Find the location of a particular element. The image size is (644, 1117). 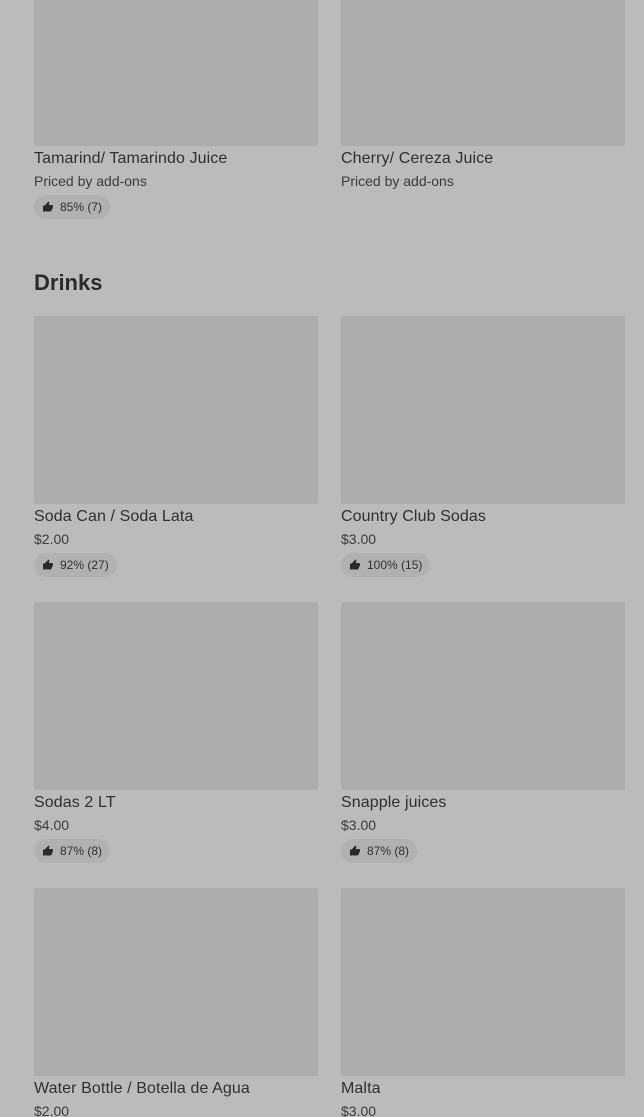

rating-badge: 100% (15) is located at coordinates (386, 565).